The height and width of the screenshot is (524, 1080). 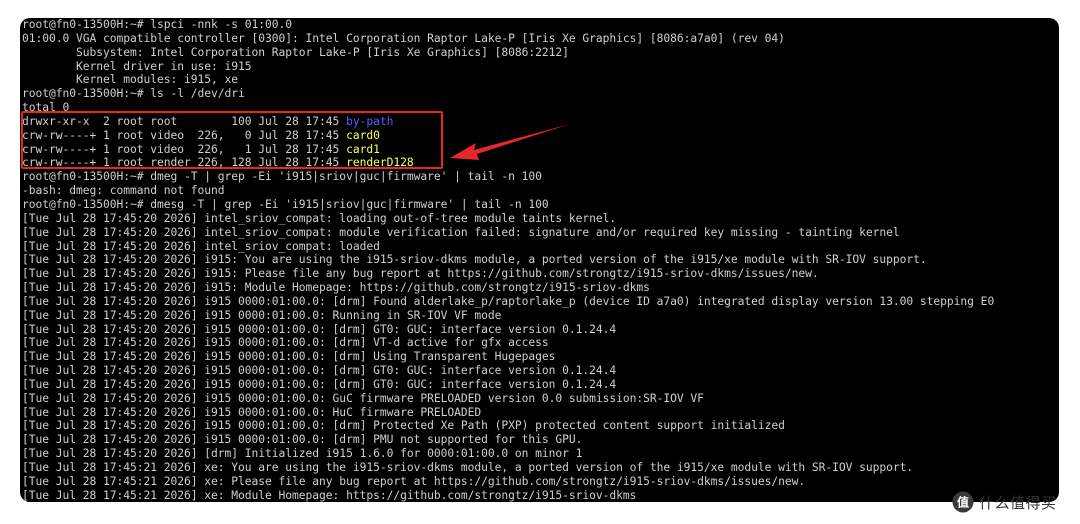 What do you see at coordinates (133, 94) in the screenshot?
I see `terminal-text: root@fn0-13500H:~# ls -l /dev/dri` at bounding box center [133, 94].